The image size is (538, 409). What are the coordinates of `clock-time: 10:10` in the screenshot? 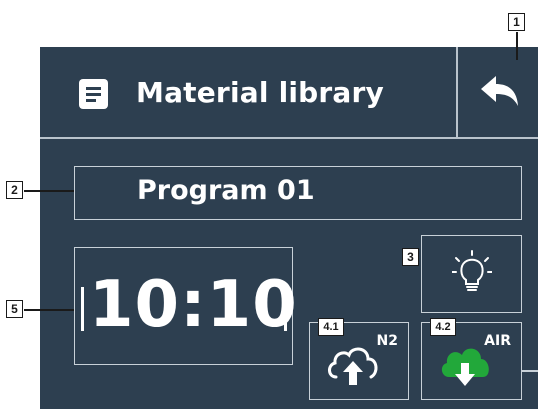 It's located at (193, 305).